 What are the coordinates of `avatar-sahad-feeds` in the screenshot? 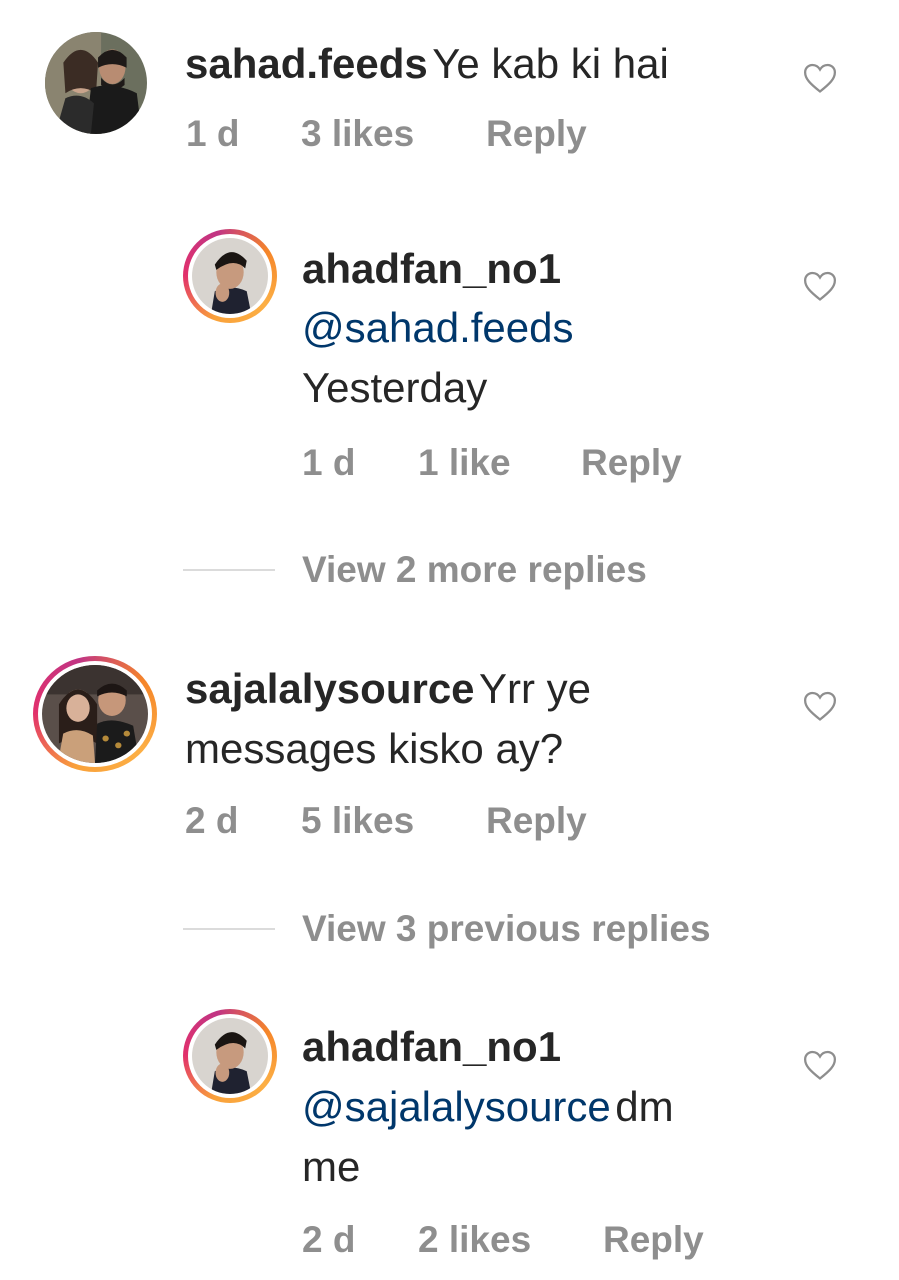 It's located at (96, 83).